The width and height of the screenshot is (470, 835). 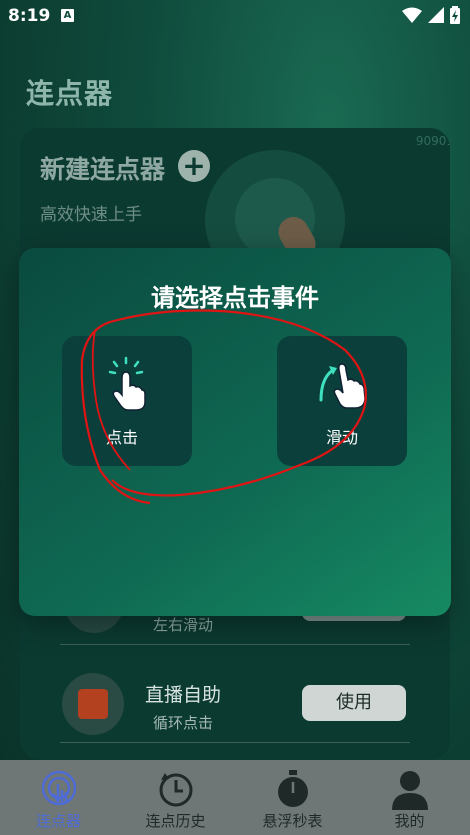 What do you see at coordinates (29, 16) in the screenshot?
I see `status-time: 8:19` at bounding box center [29, 16].